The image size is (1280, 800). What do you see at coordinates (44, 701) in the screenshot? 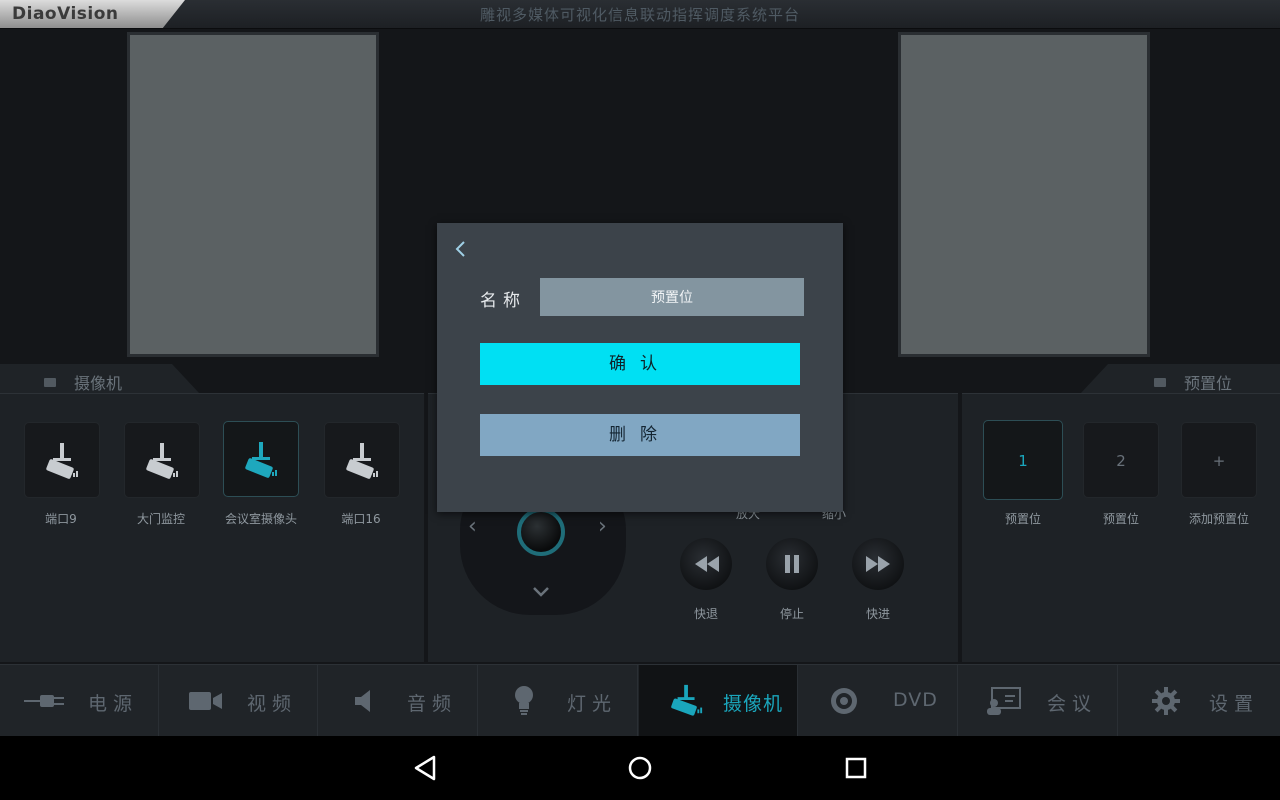
I see `power-plug-icon` at bounding box center [44, 701].